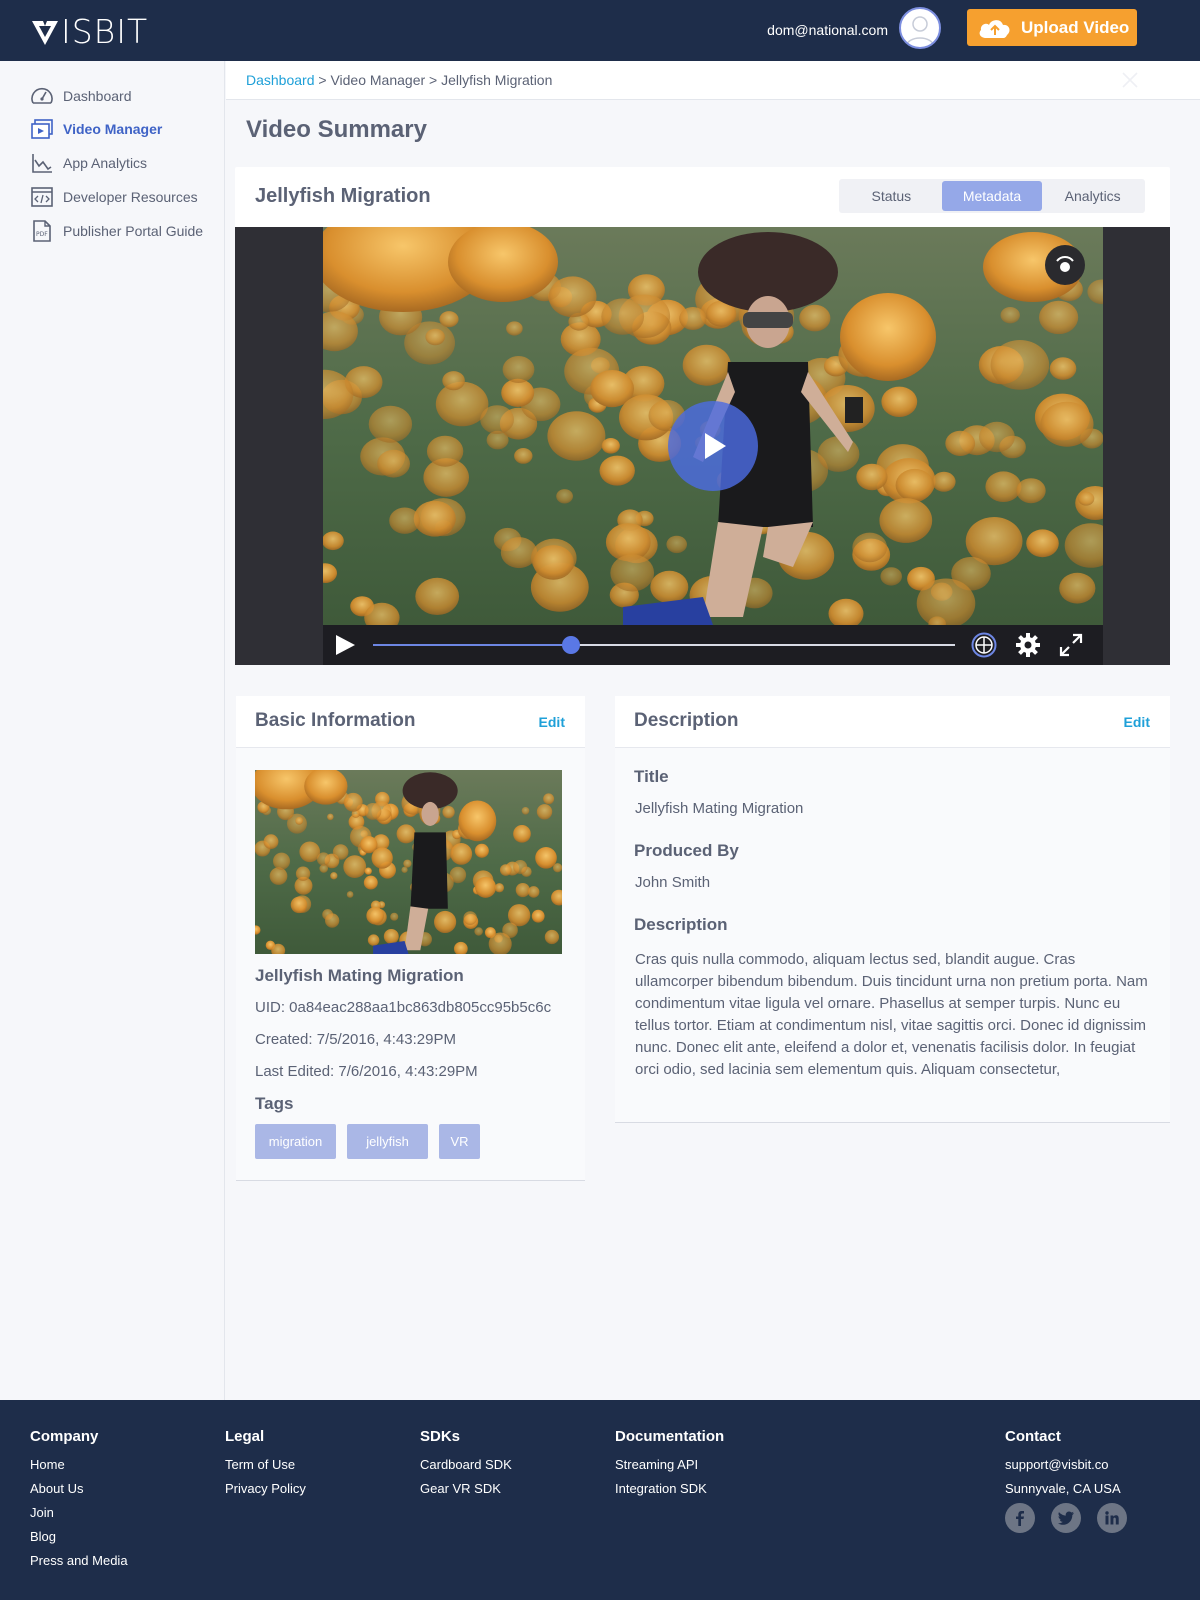  I want to click on visbit-logo: ISBIT, so click(89, 32).